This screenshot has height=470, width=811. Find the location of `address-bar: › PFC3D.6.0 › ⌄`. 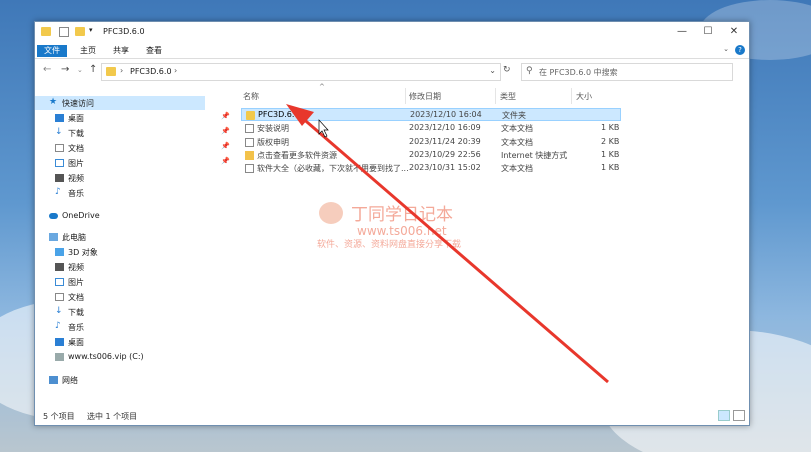

address-bar: › PFC3D.6.0 › ⌄ is located at coordinates (301, 72).